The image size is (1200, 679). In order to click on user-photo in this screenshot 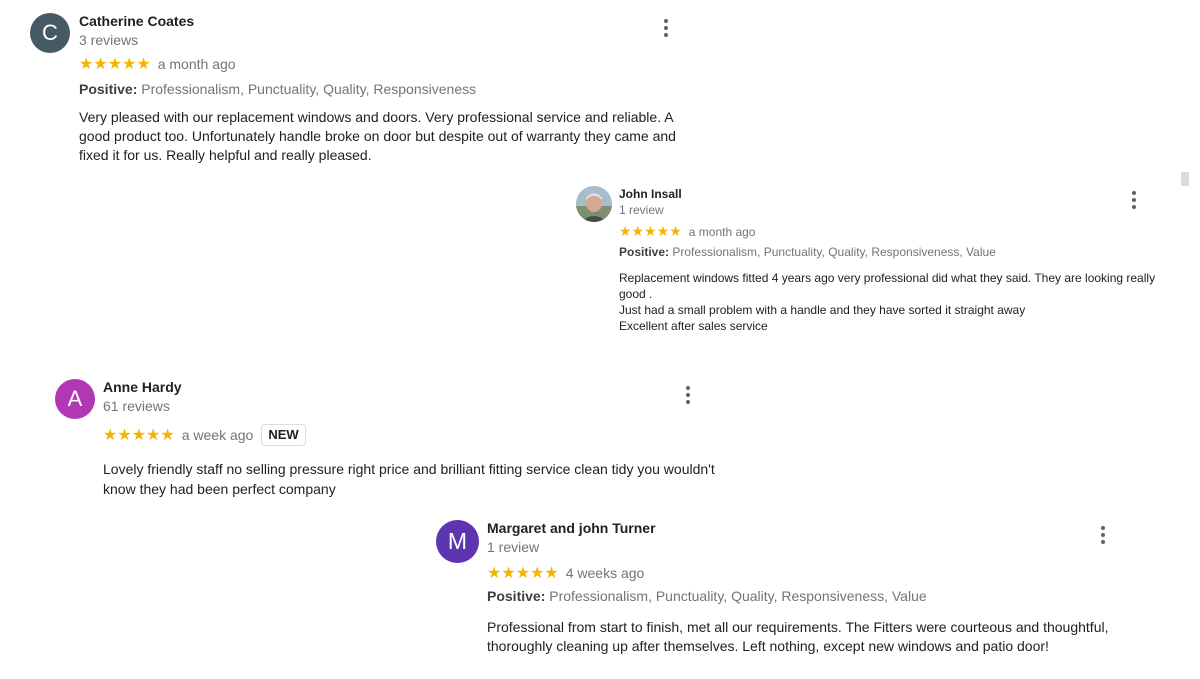, I will do `click(594, 204)`.